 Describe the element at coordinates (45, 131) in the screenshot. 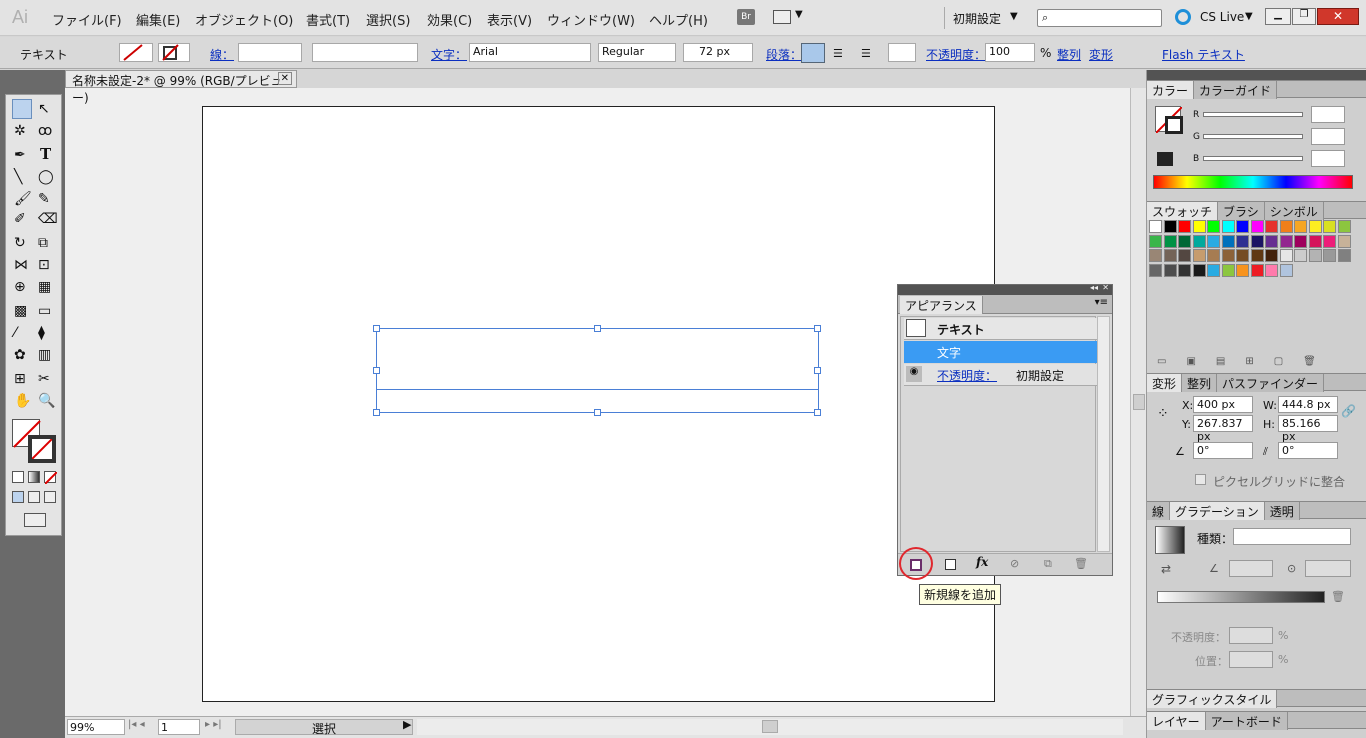

I see `lasso-tool-icon: ꝏ` at that location.